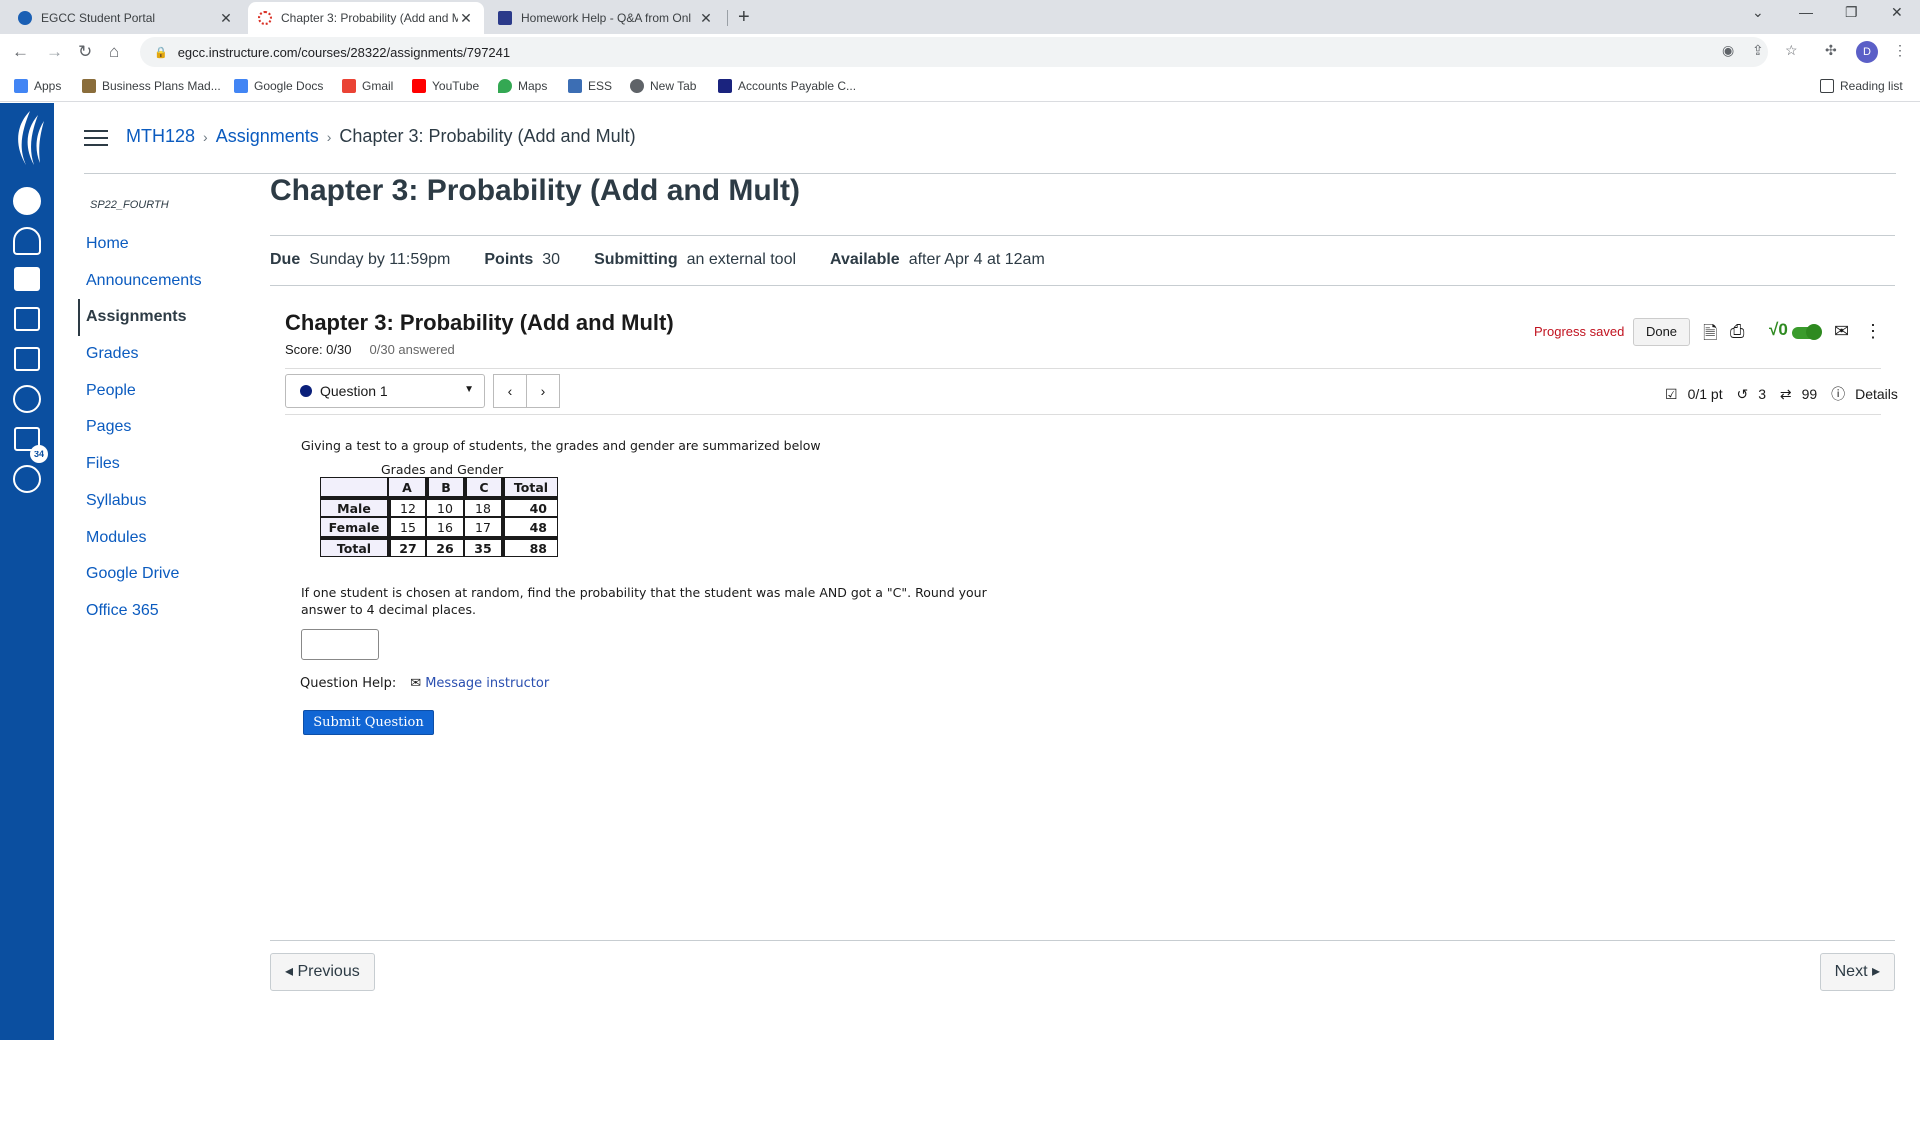 Image resolution: width=1920 pixels, height=1131 pixels. Describe the element at coordinates (590, 86) in the screenshot. I see `bookmark-ess: ESS` at that location.